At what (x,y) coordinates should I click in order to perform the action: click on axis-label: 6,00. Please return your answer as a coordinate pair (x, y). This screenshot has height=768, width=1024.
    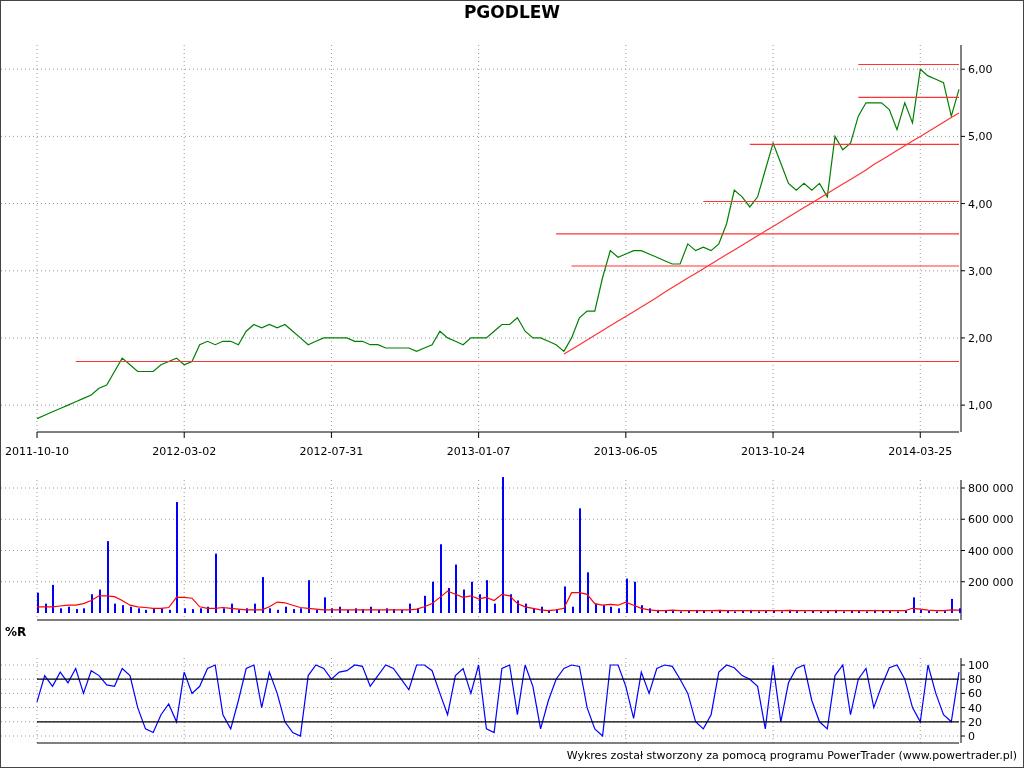
    Looking at the image, I should click on (980, 70).